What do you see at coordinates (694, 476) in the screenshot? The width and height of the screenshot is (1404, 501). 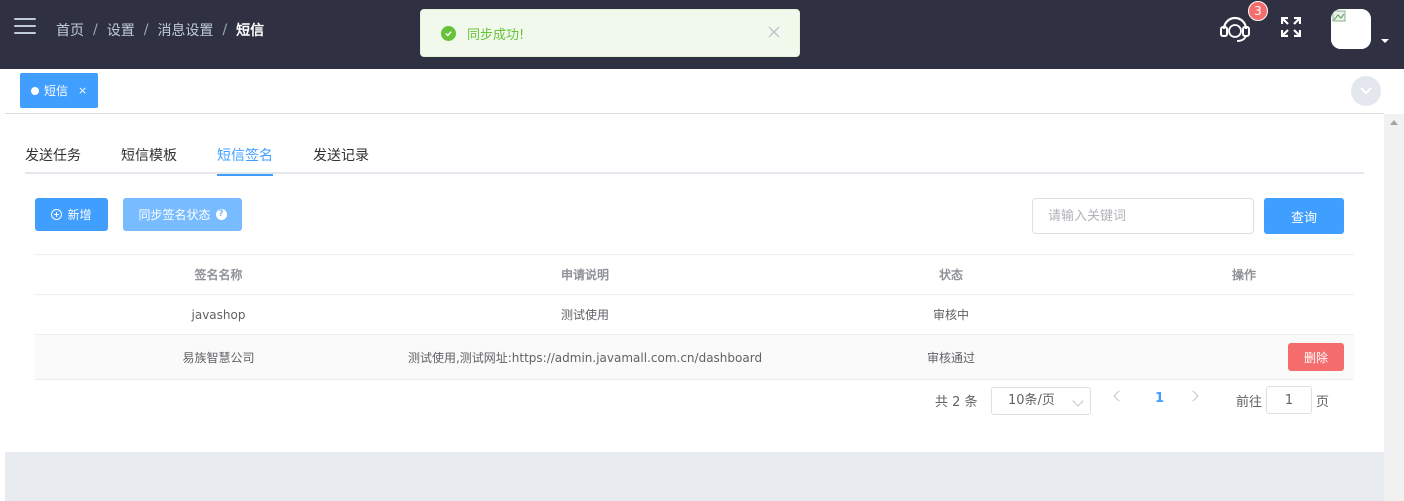 I see `content-footer-area` at bounding box center [694, 476].